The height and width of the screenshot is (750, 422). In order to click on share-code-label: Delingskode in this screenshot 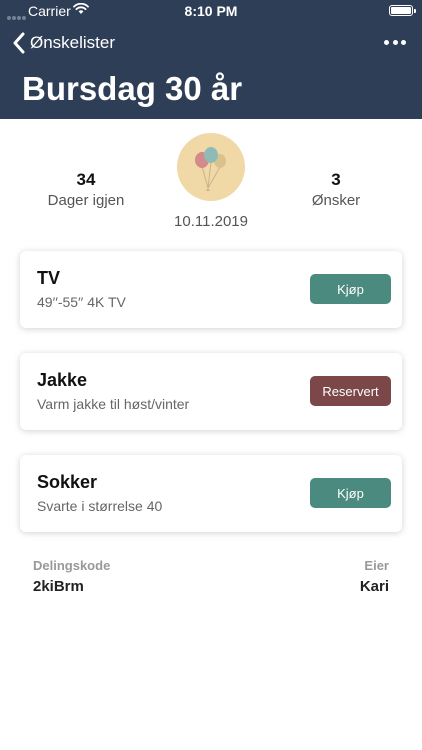, I will do `click(72, 565)`.